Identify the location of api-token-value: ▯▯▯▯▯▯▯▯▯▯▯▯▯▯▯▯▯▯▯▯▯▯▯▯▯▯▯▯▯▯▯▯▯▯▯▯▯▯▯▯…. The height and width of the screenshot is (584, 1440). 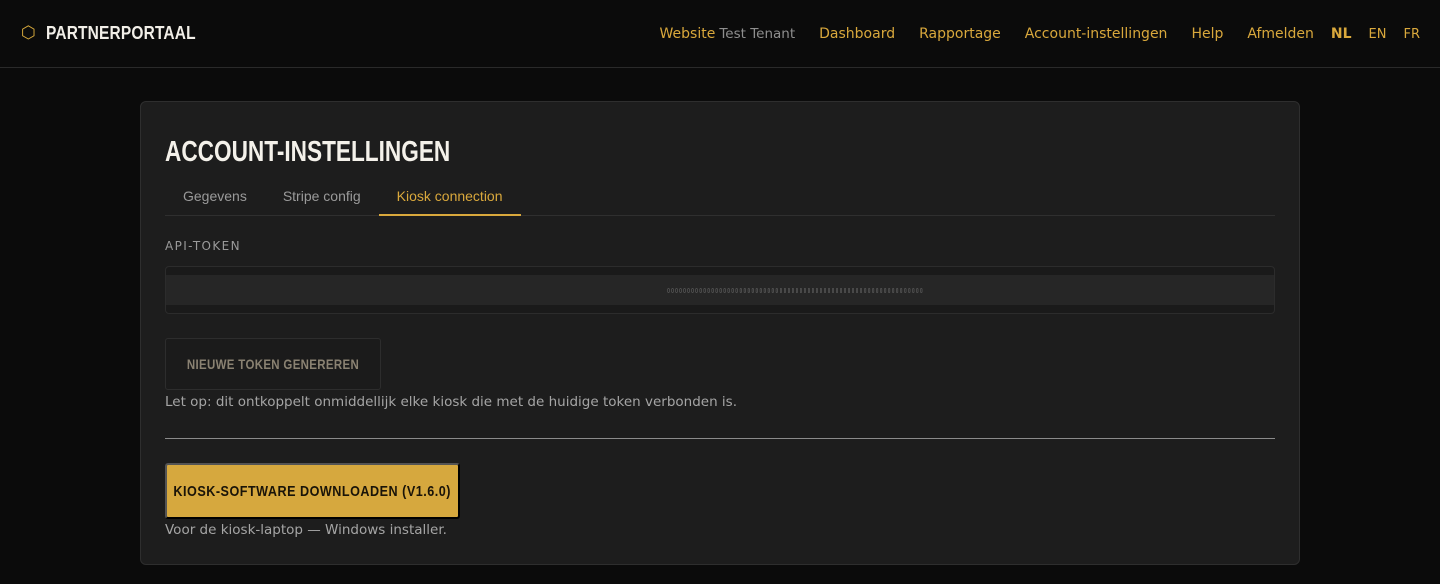
(795, 290).